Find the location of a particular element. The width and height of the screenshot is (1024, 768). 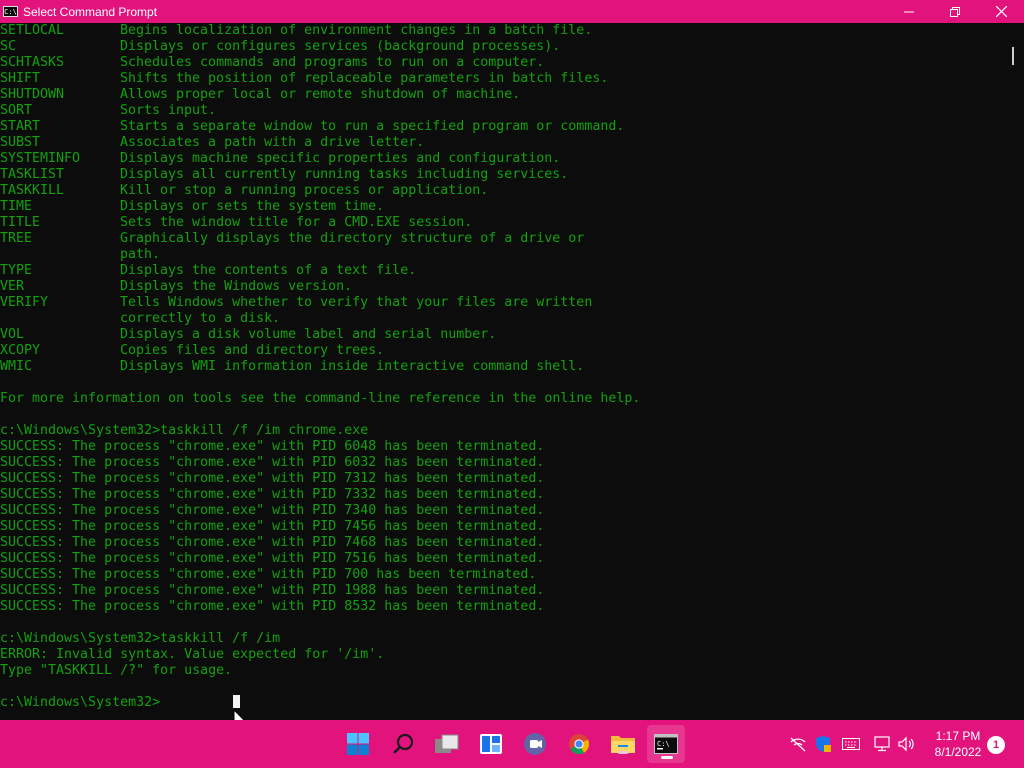

windows-start-icon is located at coordinates (358, 744).